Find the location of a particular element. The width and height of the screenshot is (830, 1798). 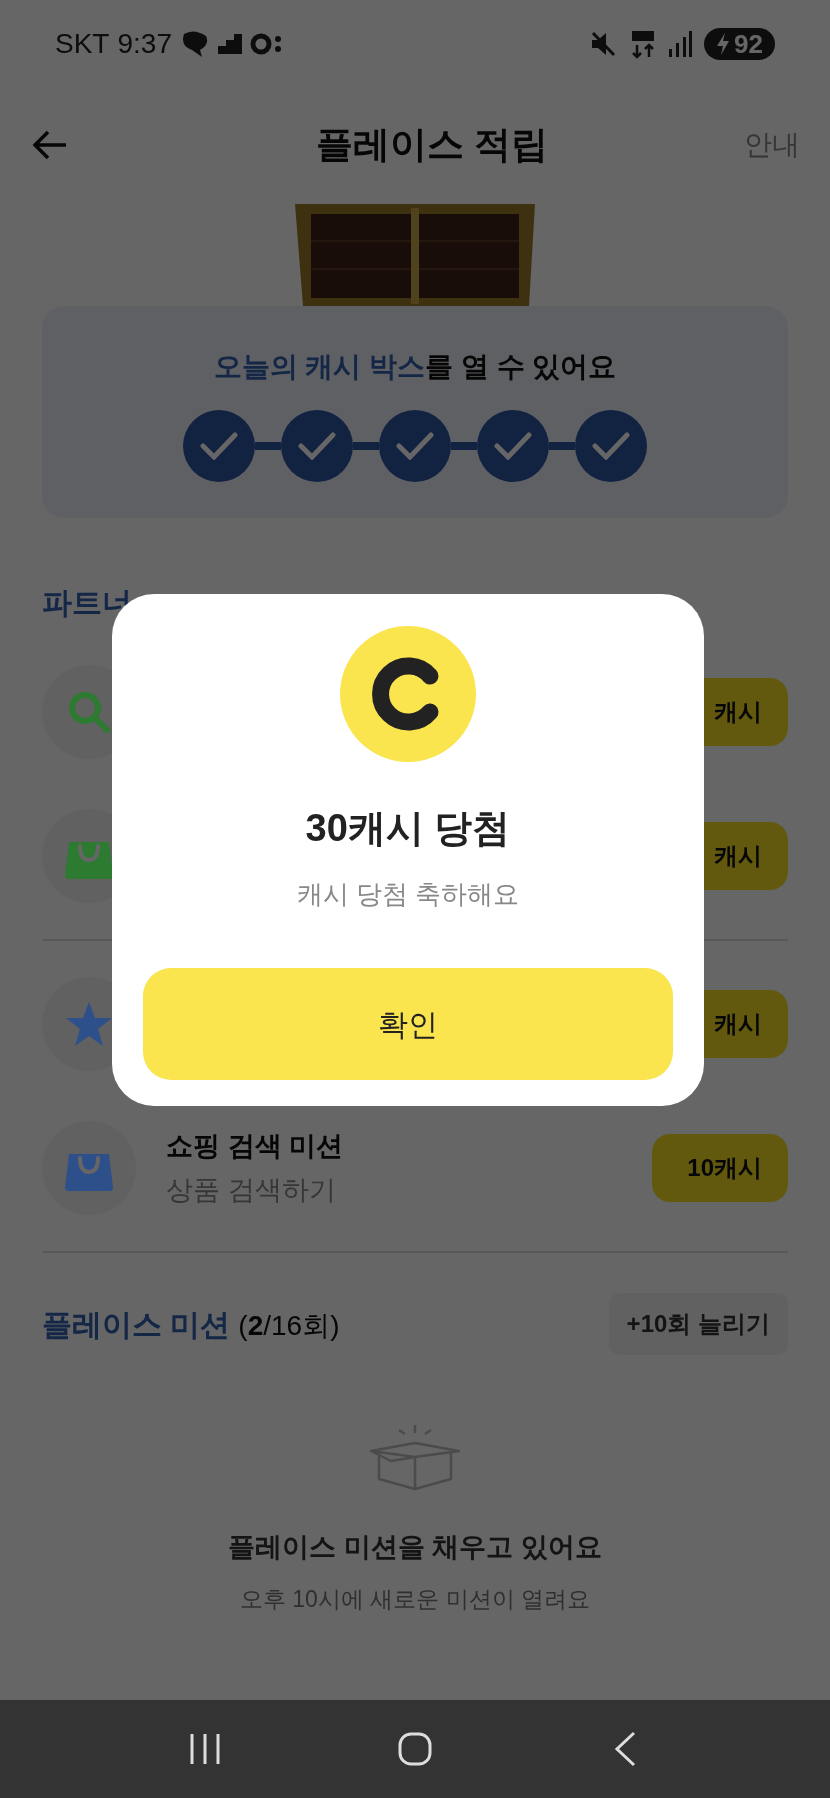

dialog-title: 30캐시 당첨 is located at coordinates (408, 828).